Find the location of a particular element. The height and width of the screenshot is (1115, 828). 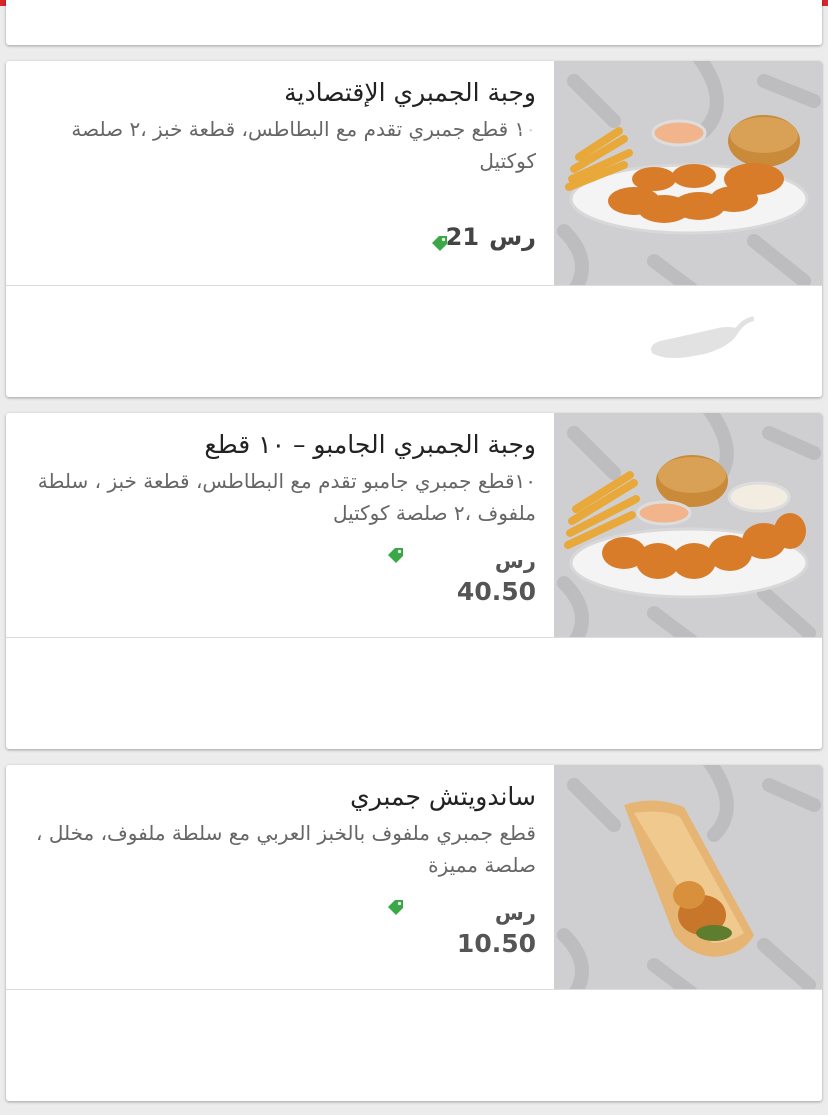

price-amount: 40.50 is located at coordinates (496, 591).